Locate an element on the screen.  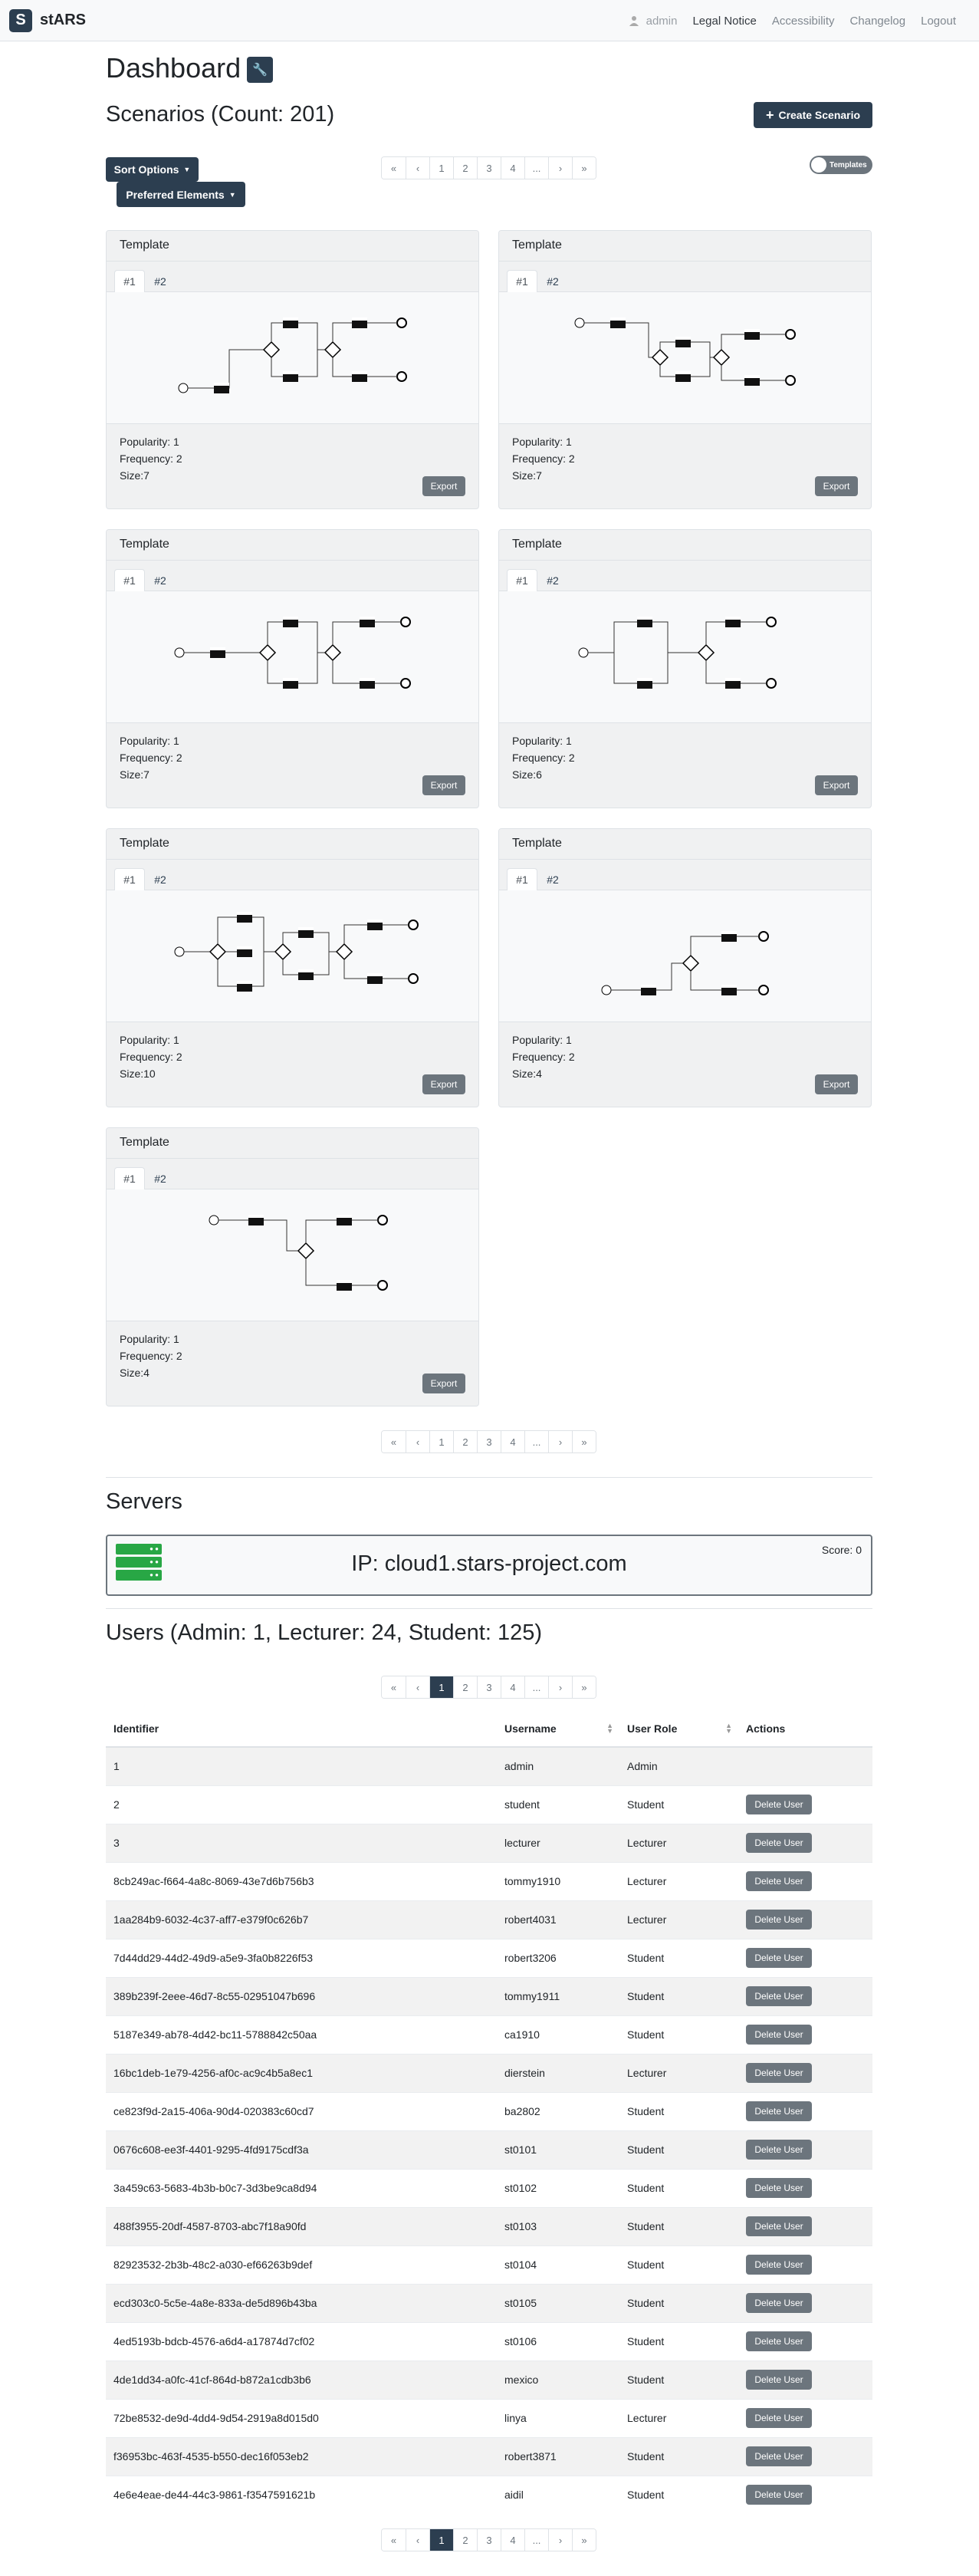
frequency: Frequency: 2 is located at coordinates (151, 1356).